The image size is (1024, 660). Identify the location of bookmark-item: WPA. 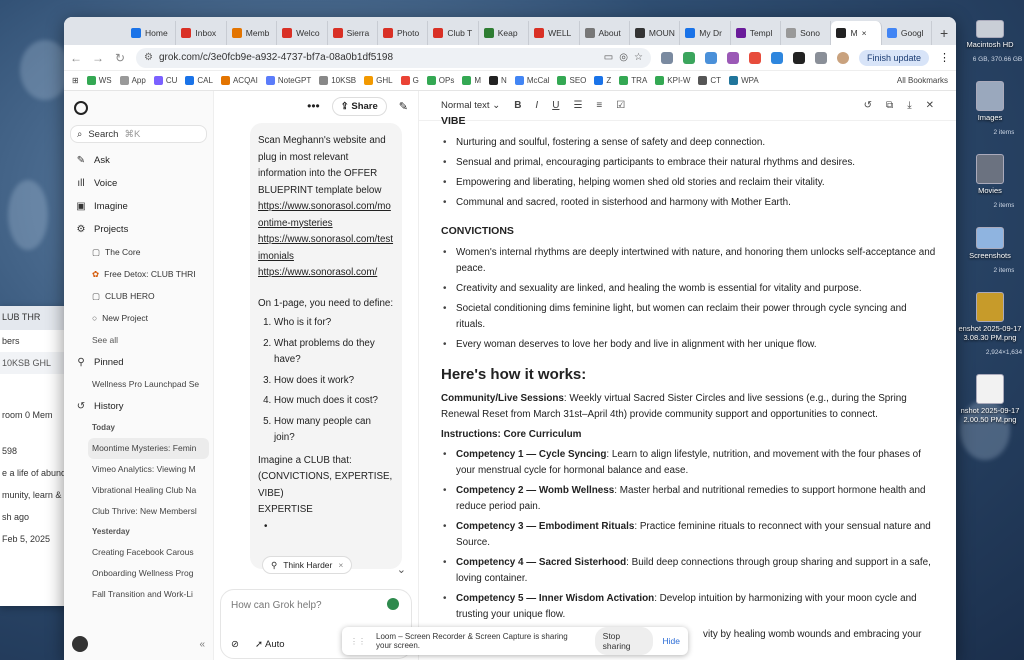
(744, 80).